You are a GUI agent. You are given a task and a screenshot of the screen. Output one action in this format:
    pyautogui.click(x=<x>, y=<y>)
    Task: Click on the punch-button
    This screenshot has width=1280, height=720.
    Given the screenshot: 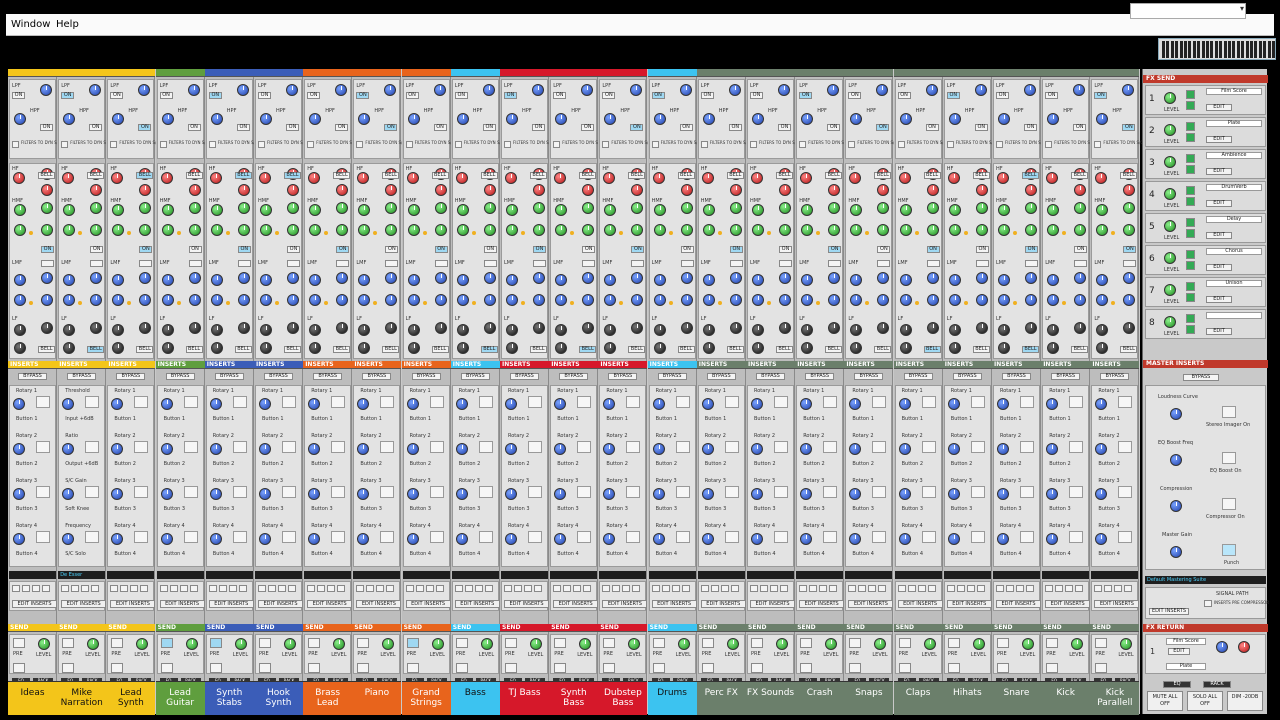 What is the action you would take?
    pyautogui.click(x=1229, y=550)
    